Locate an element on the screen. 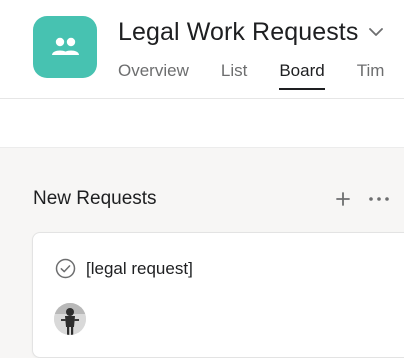 The image size is (404, 358). task-card-row: [legal request] is located at coordinates (124, 268).